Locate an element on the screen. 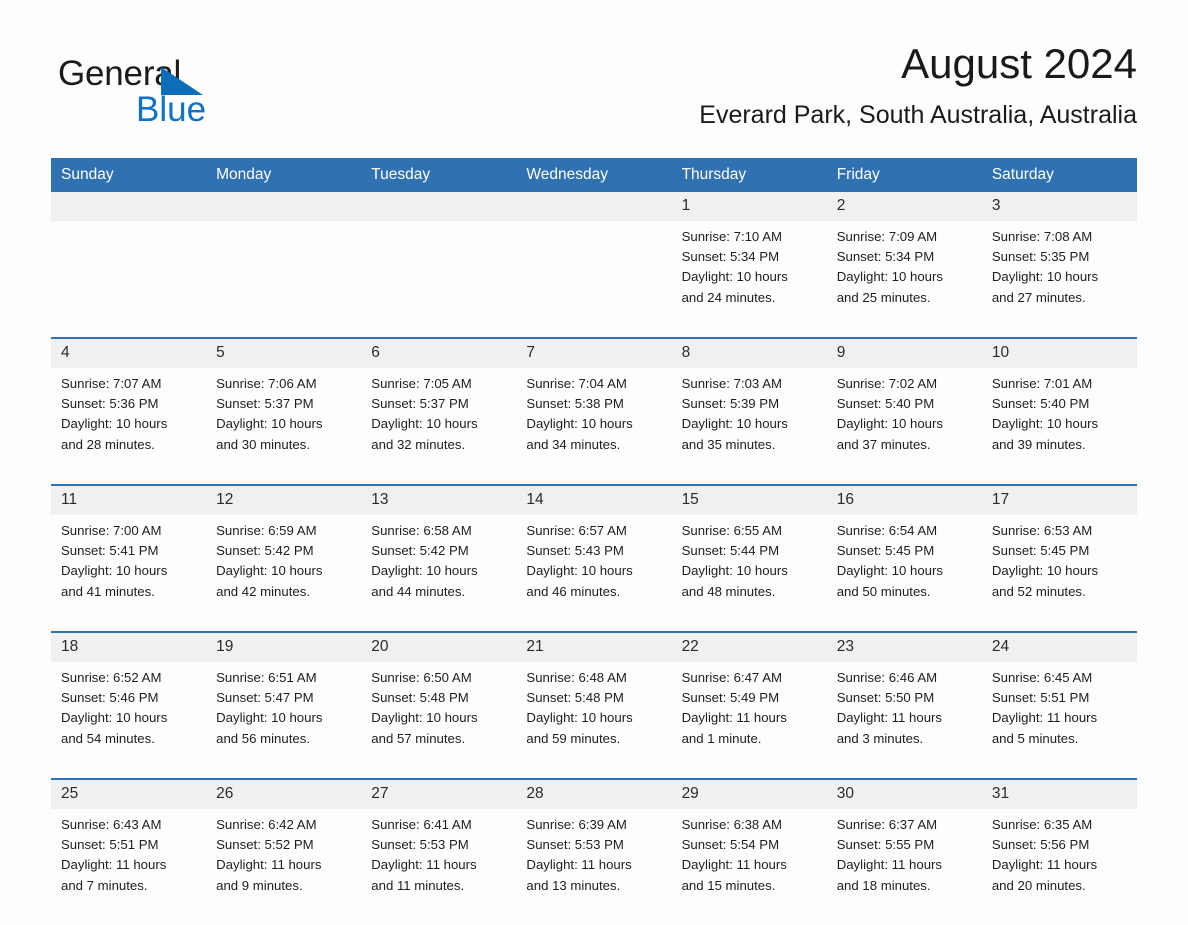  day-number: 14 is located at coordinates (594, 499).